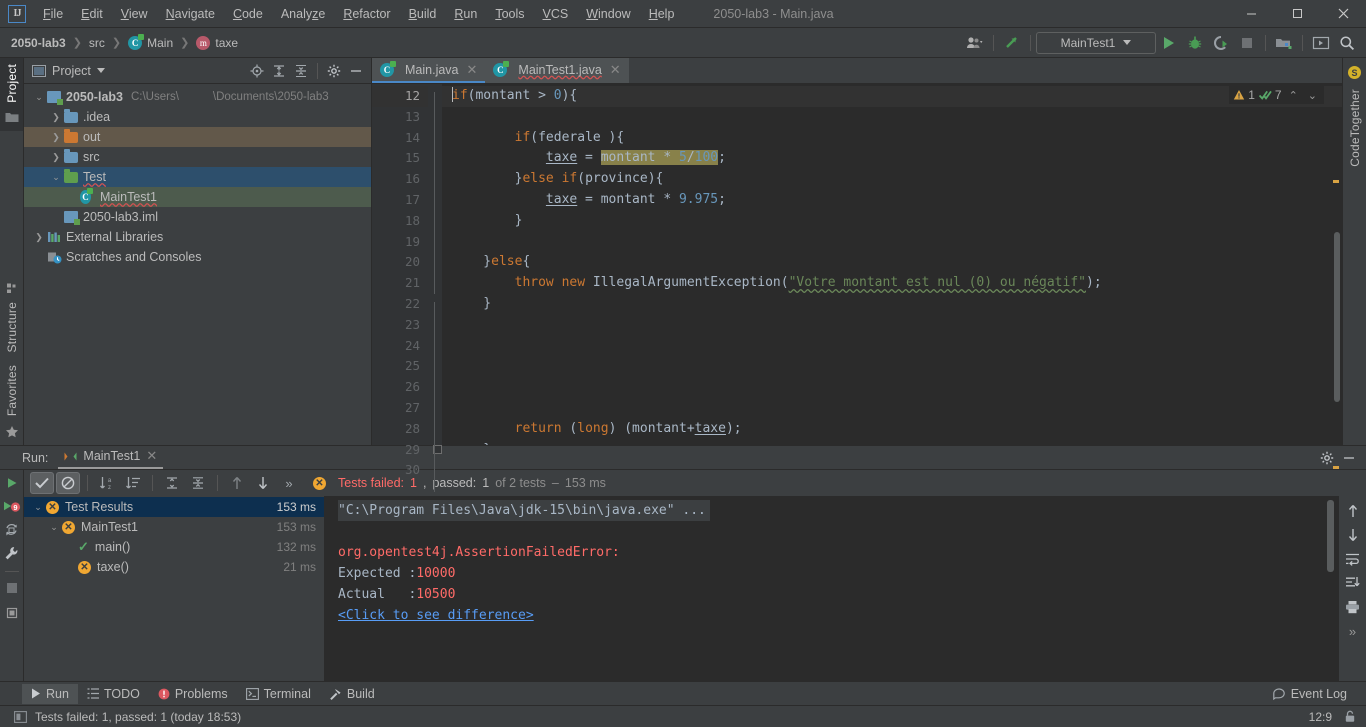 The image size is (1366, 727). What do you see at coordinates (1195, 43) in the screenshot?
I see `debug-button` at bounding box center [1195, 43].